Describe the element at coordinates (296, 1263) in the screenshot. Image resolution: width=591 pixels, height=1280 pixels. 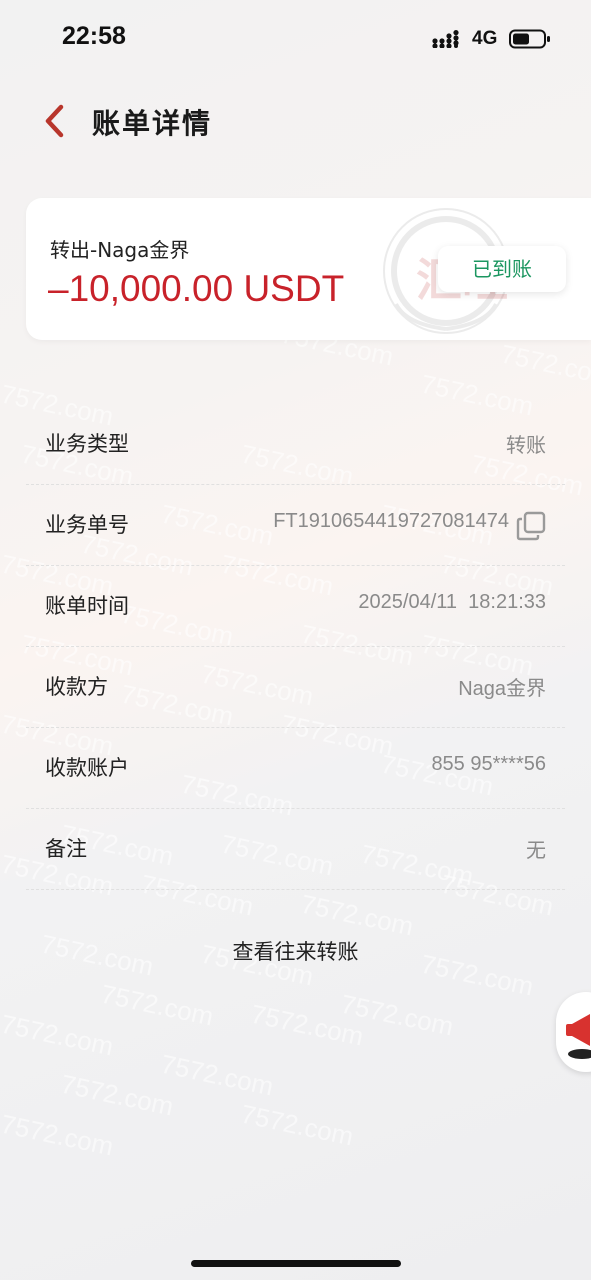
I see `home-indicator` at that location.